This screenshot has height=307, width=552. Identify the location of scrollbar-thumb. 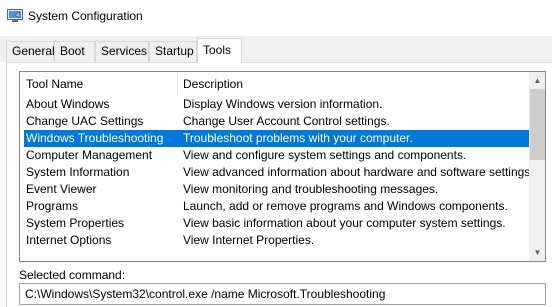
(537, 124).